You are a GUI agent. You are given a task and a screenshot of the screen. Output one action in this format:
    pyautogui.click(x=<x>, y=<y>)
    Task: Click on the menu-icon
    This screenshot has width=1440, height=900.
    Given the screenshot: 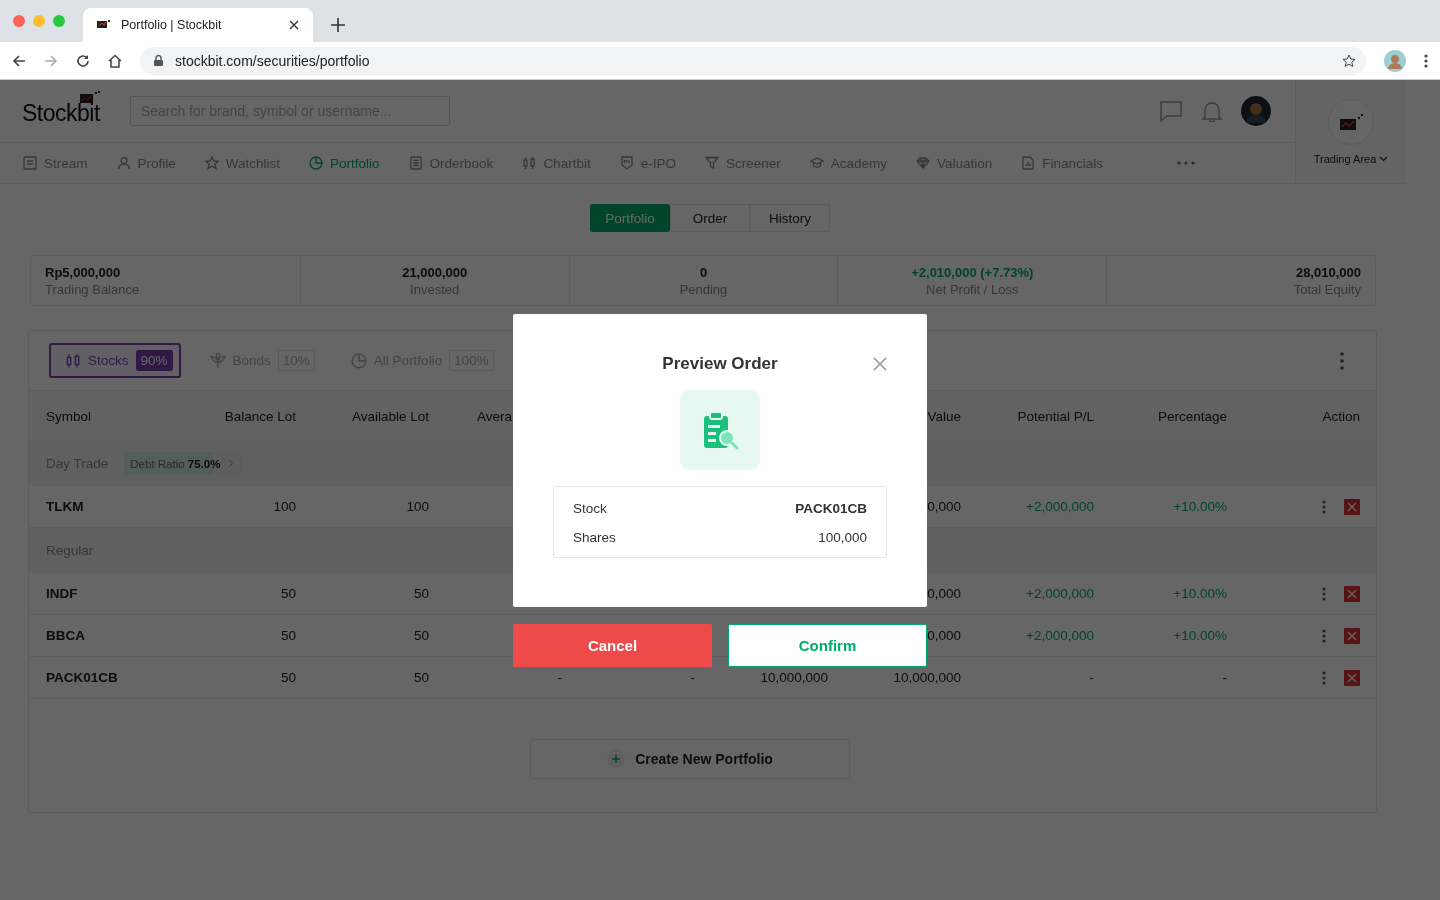 What is the action you would take?
    pyautogui.click(x=1426, y=60)
    